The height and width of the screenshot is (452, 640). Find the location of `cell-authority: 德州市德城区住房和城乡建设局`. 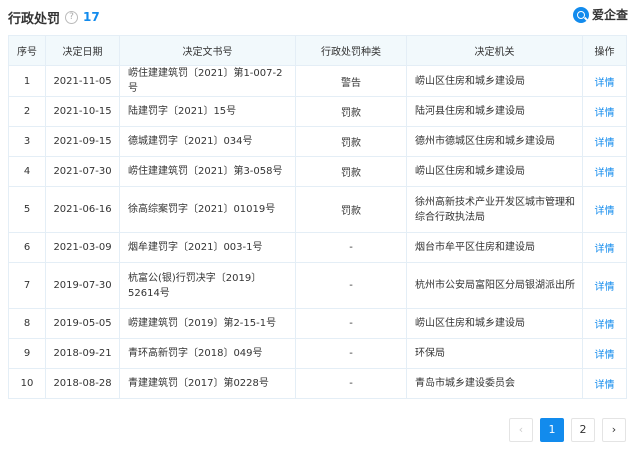

cell-authority: 德州市德城区住房和城乡建设局 is located at coordinates (494, 141).